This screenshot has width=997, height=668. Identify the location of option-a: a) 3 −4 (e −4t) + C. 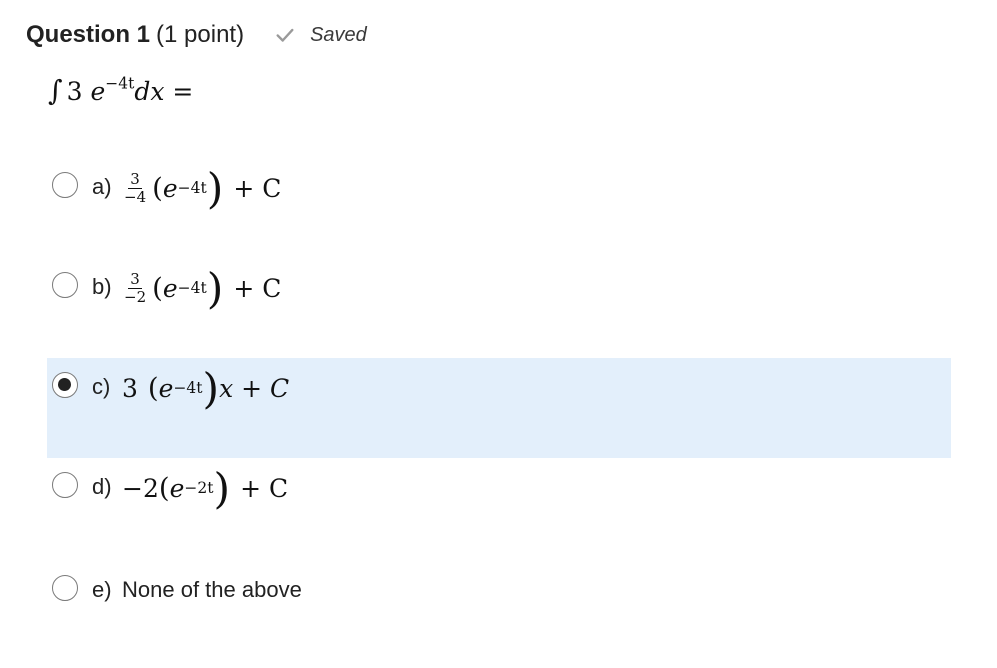
(499, 208).